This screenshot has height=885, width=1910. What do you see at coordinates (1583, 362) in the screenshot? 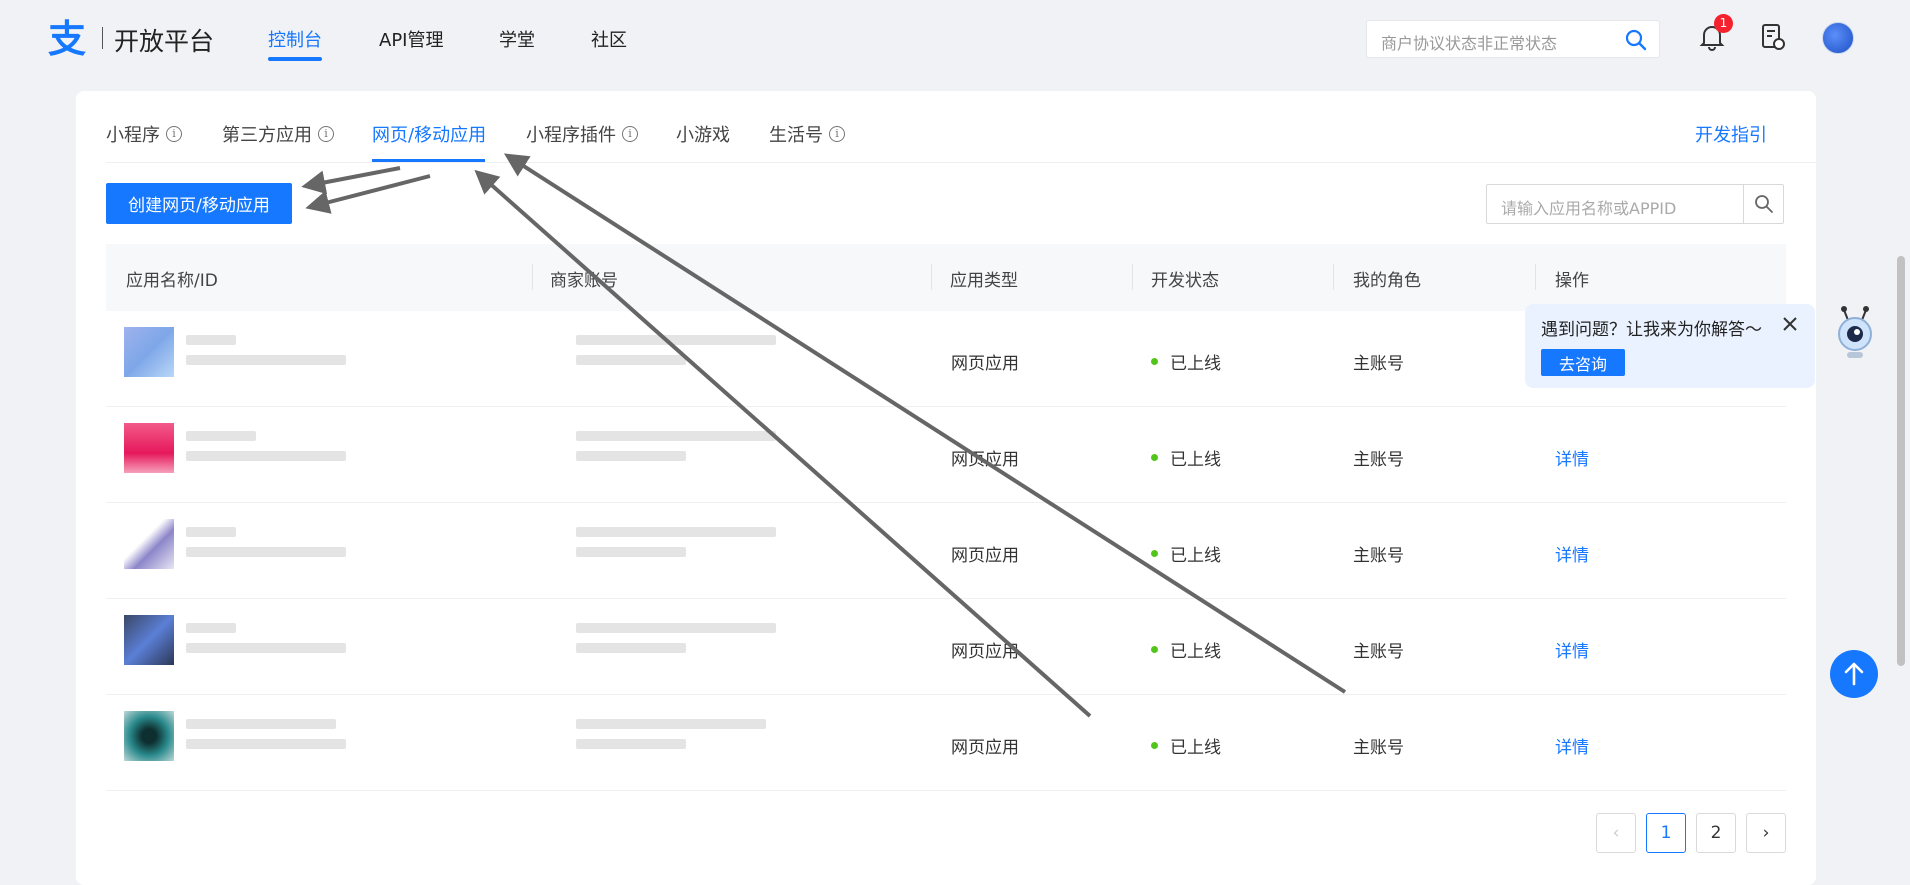
I see `consult-button: 去咨询` at bounding box center [1583, 362].